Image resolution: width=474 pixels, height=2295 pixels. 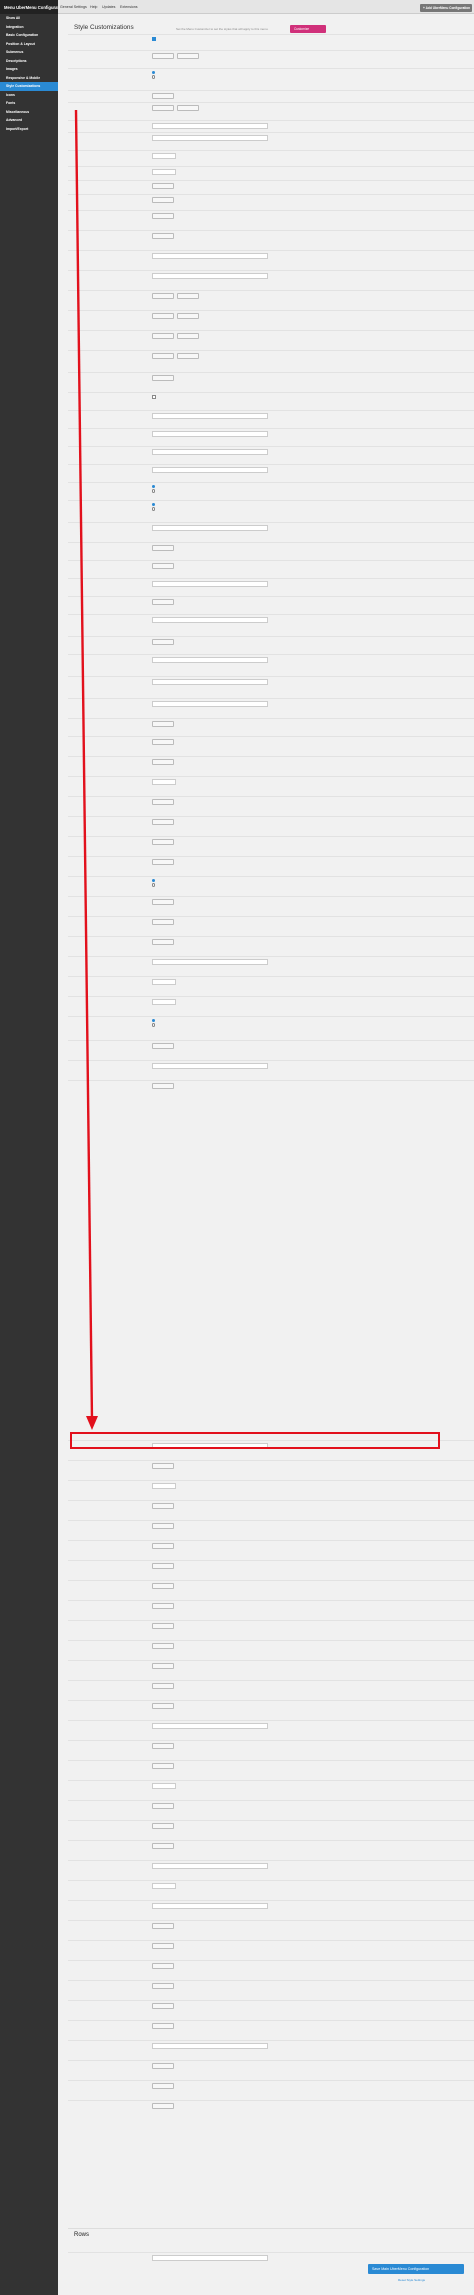 What do you see at coordinates (86, 769) in the screenshot?
I see `annotation-arrow` at bounding box center [86, 769].